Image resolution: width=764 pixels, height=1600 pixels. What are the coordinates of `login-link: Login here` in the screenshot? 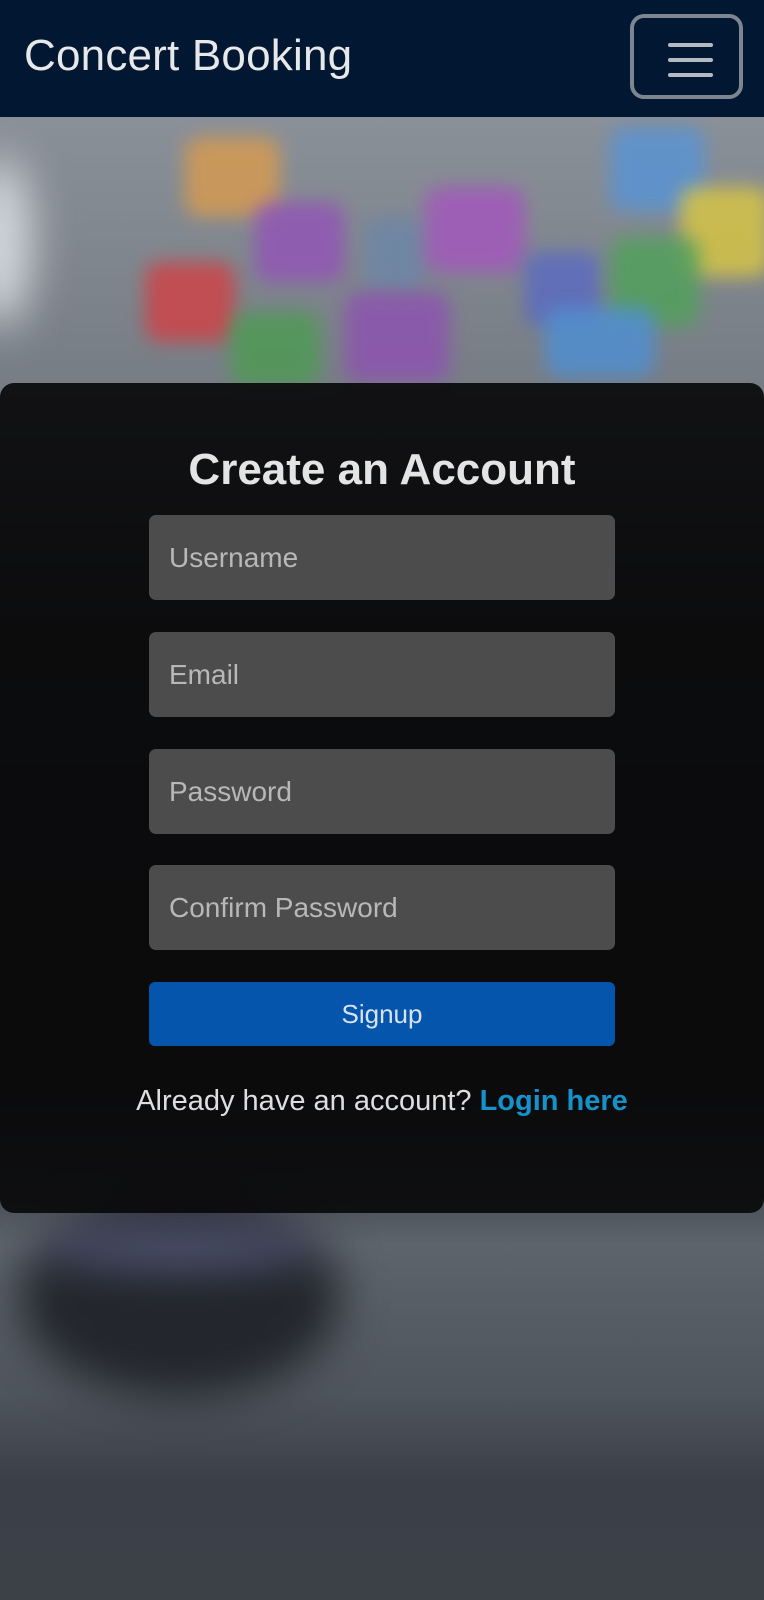 It's located at (554, 1101).